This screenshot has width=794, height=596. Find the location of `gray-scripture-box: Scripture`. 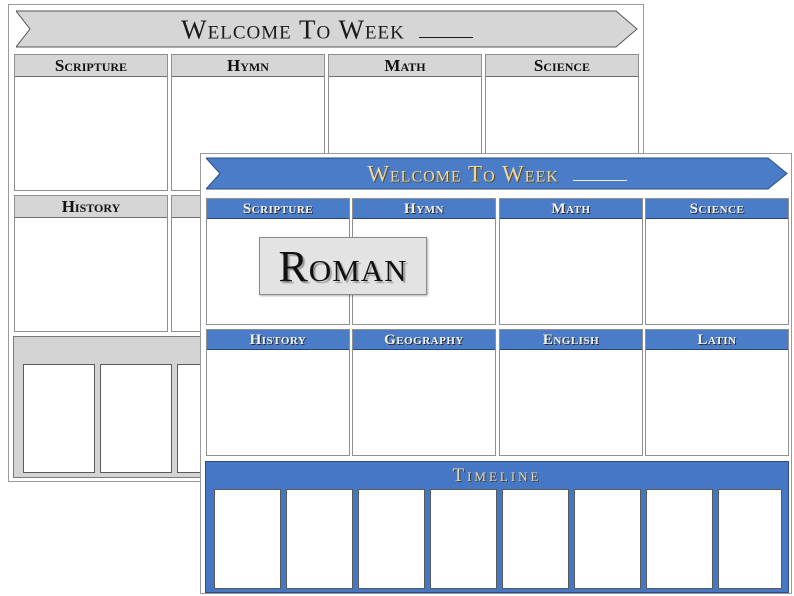

gray-scripture-box: Scripture is located at coordinates (91, 122).